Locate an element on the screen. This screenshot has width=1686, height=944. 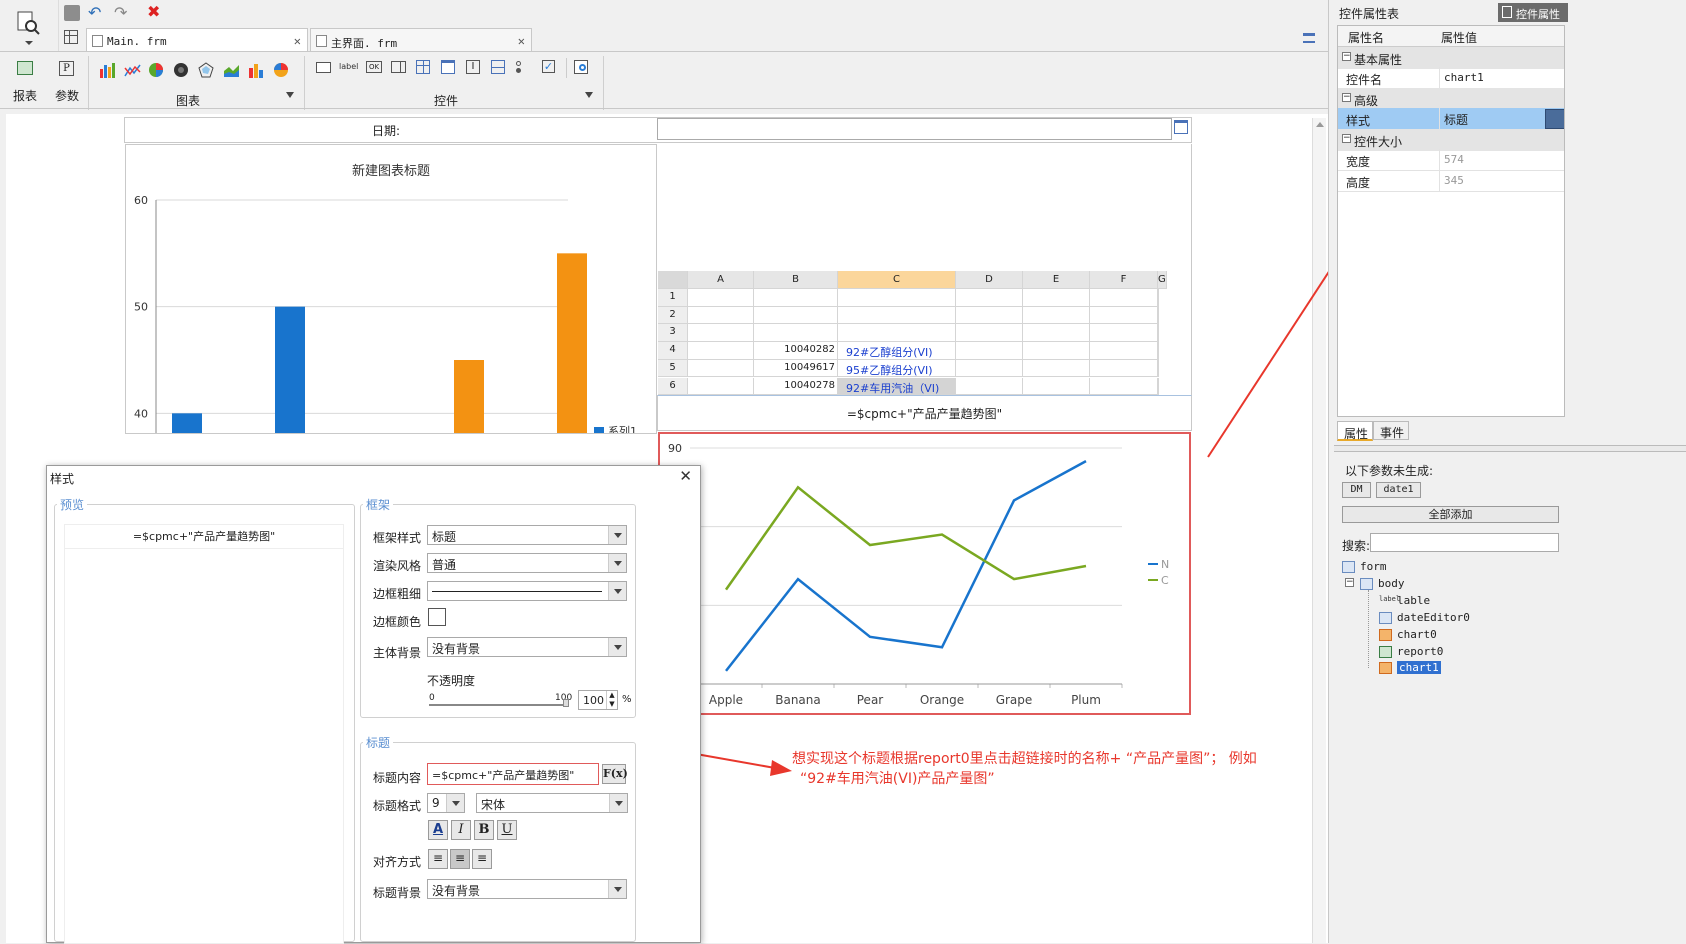
dialog-titlebar: 样式 ✕ is located at coordinates (373, 477).